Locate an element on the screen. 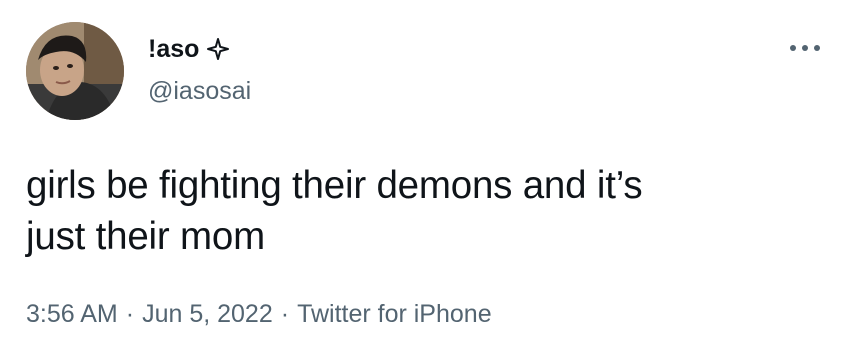 The image size is (850, 356). tweet-source-link: Twitter for iPhone is located at coordinates (394, 314).